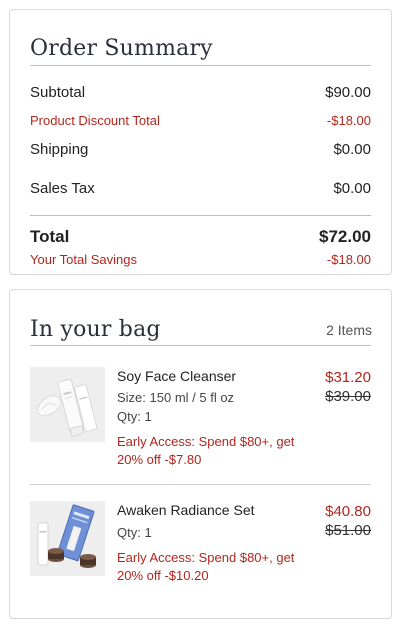 The height and width of the screenshot is (629, 400). Describe the element at coordinates (200, 149) in the screenshot. I see `shipping-row: Shipping $0.00` at that location.